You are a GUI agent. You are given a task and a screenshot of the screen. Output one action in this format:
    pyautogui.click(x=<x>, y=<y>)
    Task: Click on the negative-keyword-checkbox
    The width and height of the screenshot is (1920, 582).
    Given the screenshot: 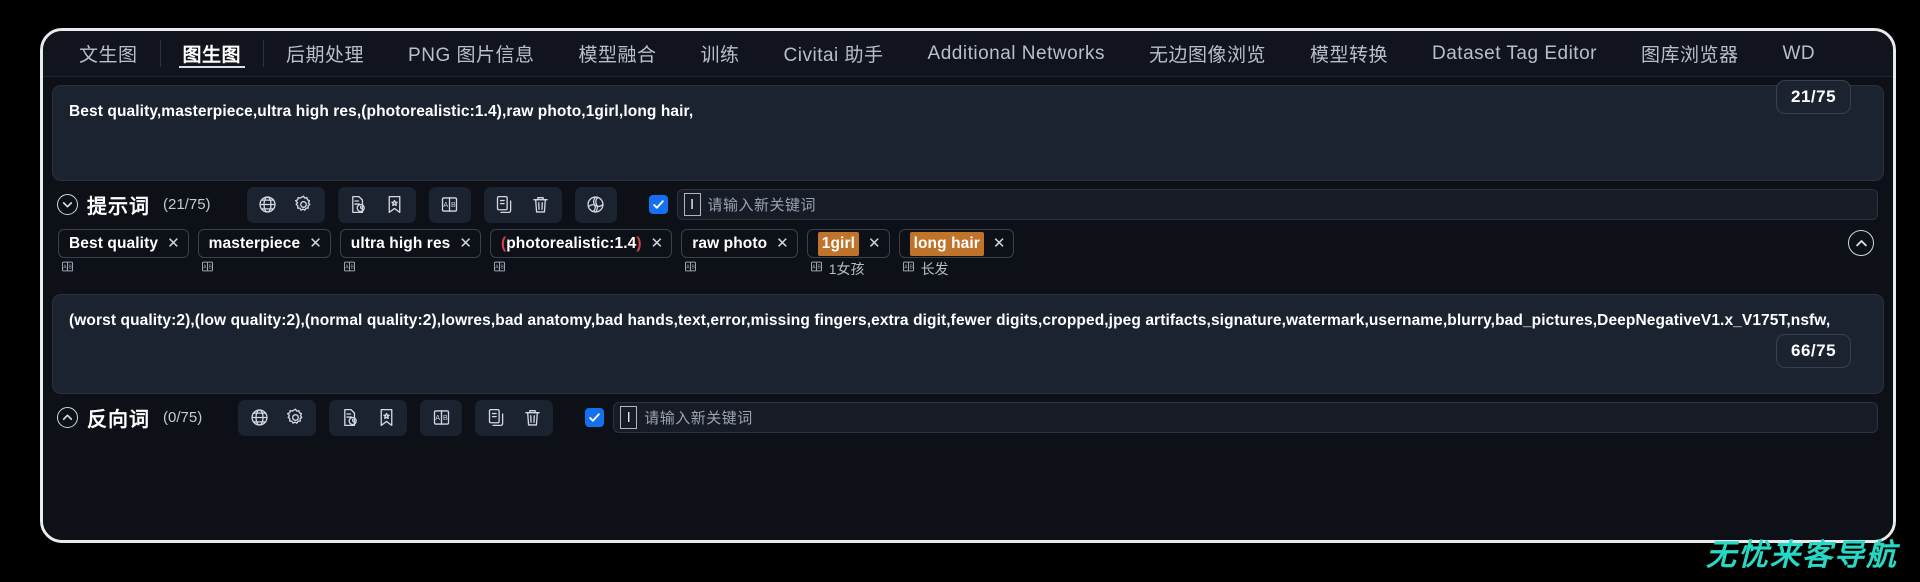 What is the action you would take?
    pyautogui.click(x=595, y=417)
    